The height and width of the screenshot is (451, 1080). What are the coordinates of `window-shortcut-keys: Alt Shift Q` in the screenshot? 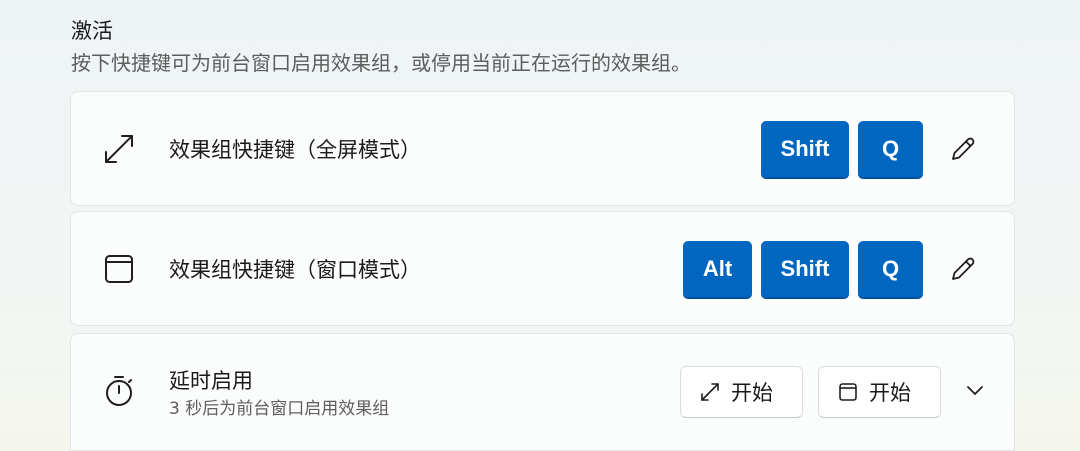 It's located at (803, 270).